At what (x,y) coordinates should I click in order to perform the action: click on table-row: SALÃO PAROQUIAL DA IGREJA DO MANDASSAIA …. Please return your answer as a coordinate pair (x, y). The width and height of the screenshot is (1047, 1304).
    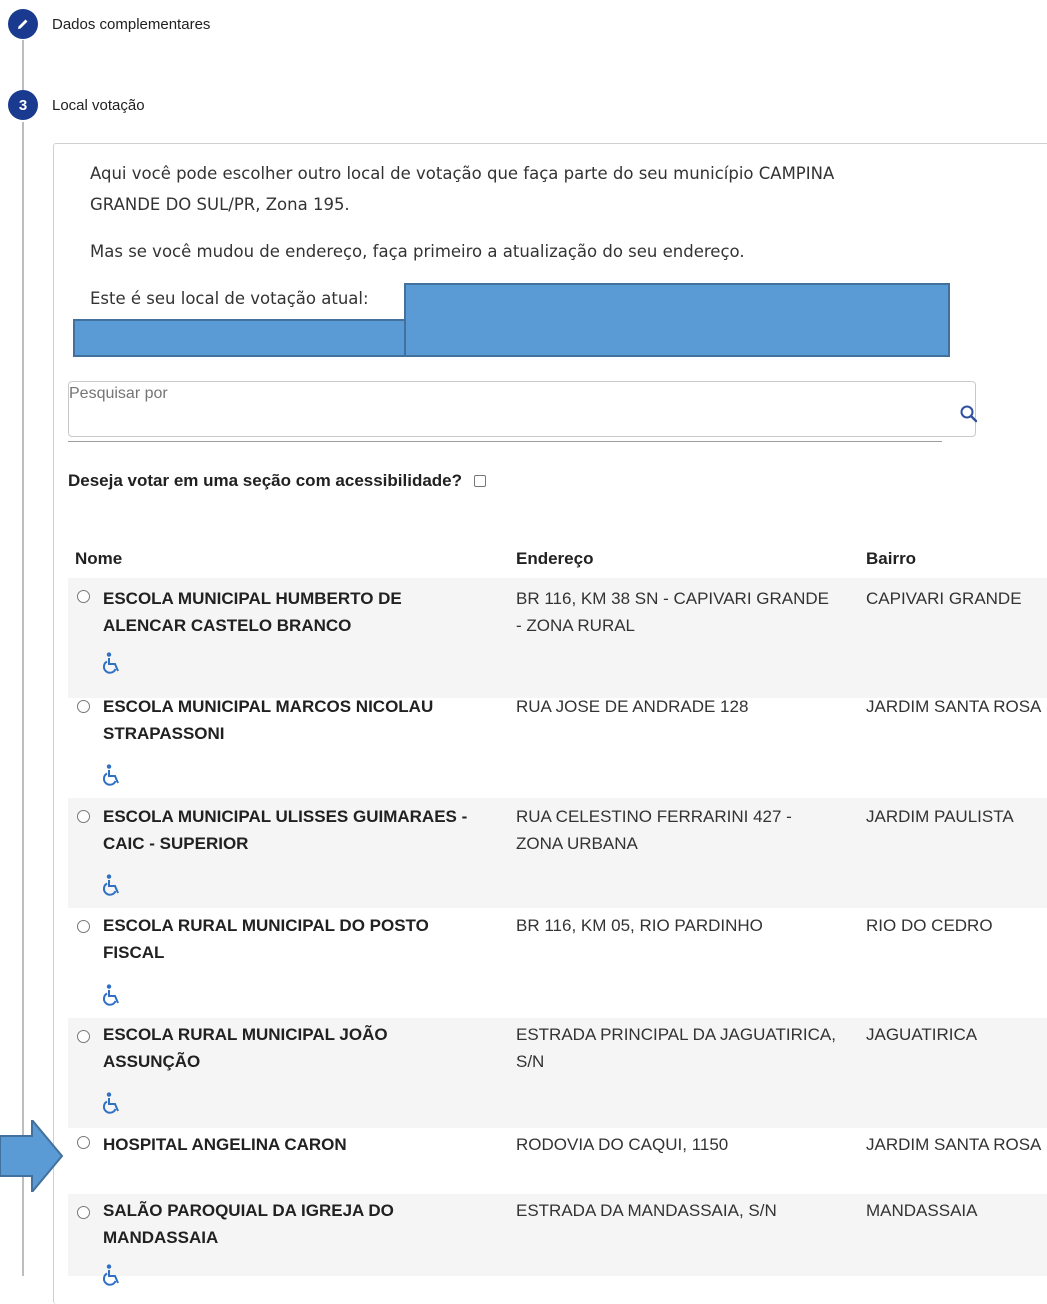
    Looking at the image, I should click on (557, 1240).